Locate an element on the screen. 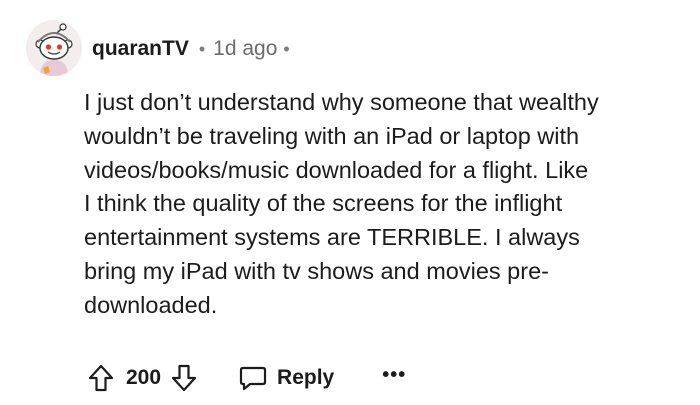  snoo-avatar-icon is located at coordinates (54, 48).